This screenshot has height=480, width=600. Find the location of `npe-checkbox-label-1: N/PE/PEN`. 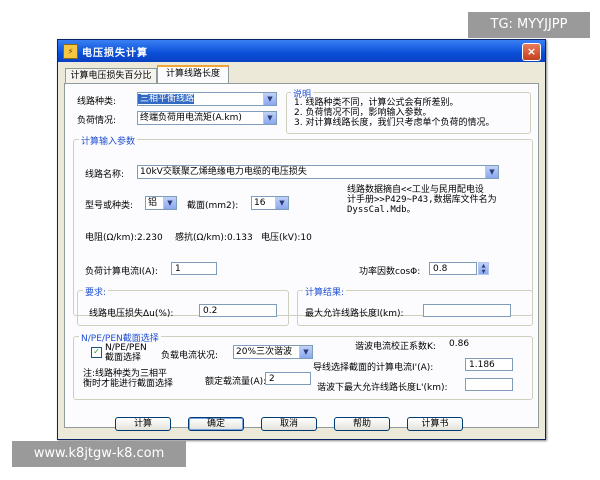

npe-checkbox-label-1: N/PE/PEN is located at coordinates (126, 348).